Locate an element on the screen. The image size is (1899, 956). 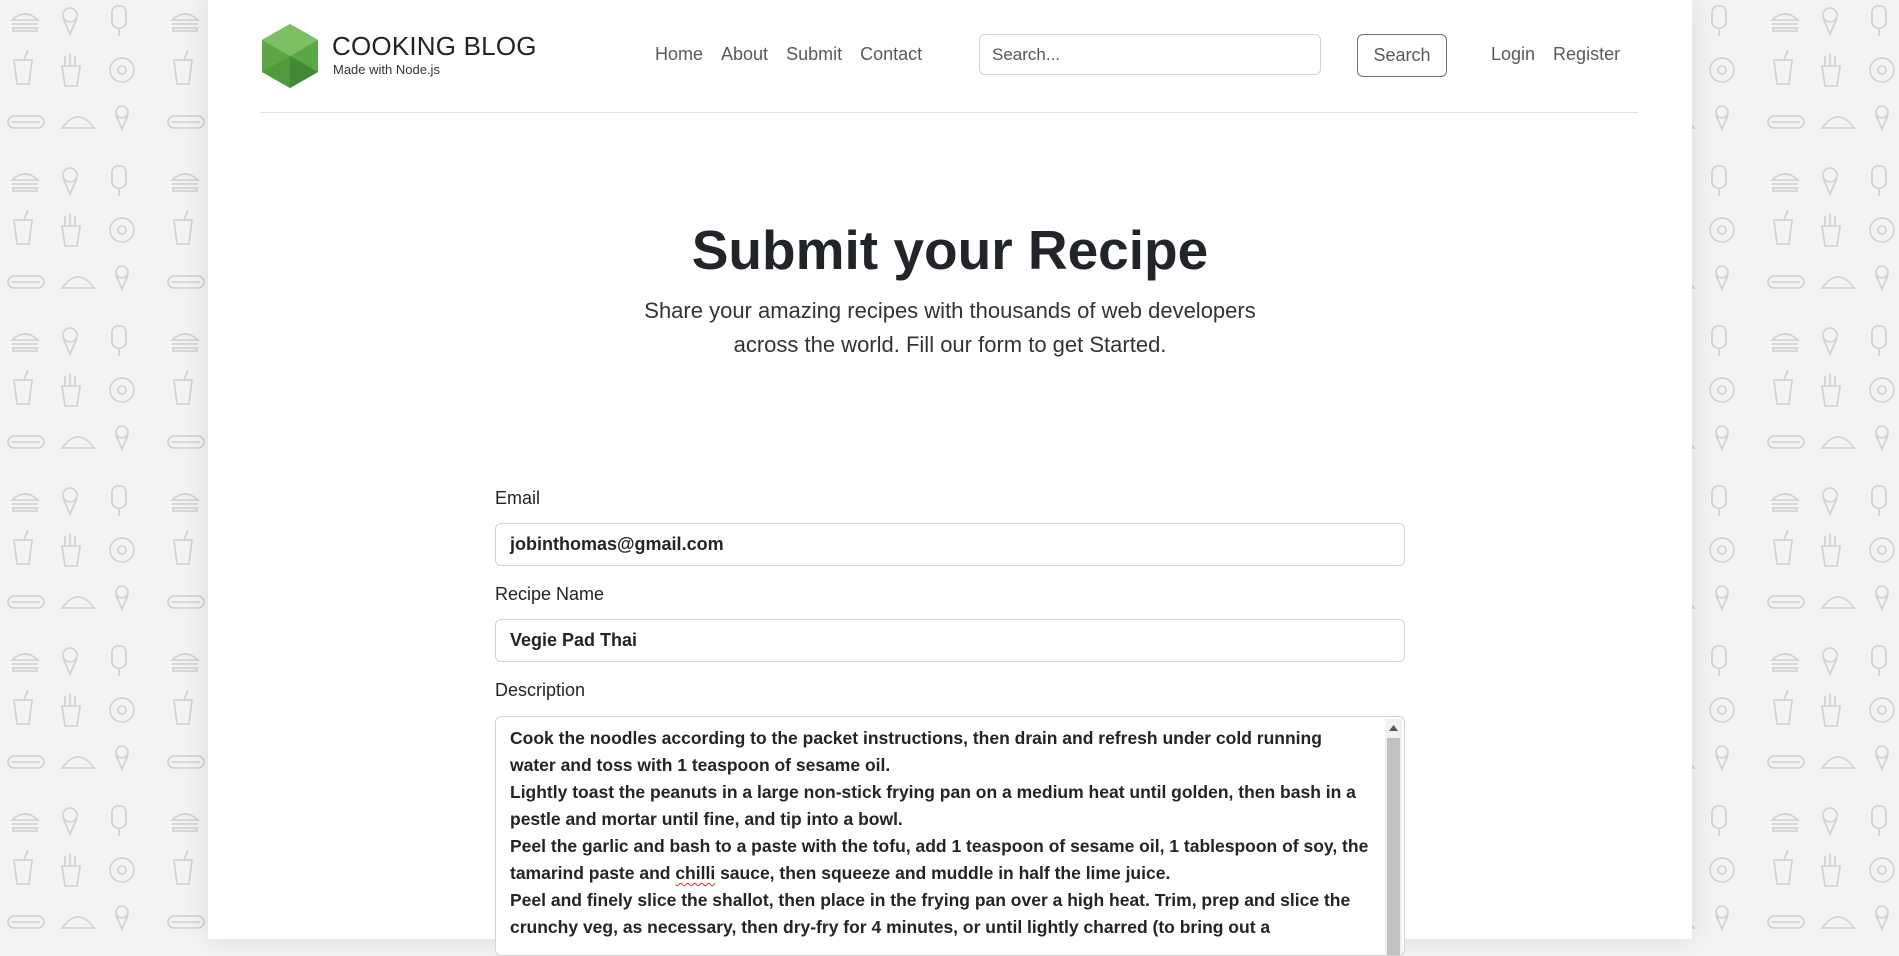
description-label: Description is located at coordinates (540, 690).